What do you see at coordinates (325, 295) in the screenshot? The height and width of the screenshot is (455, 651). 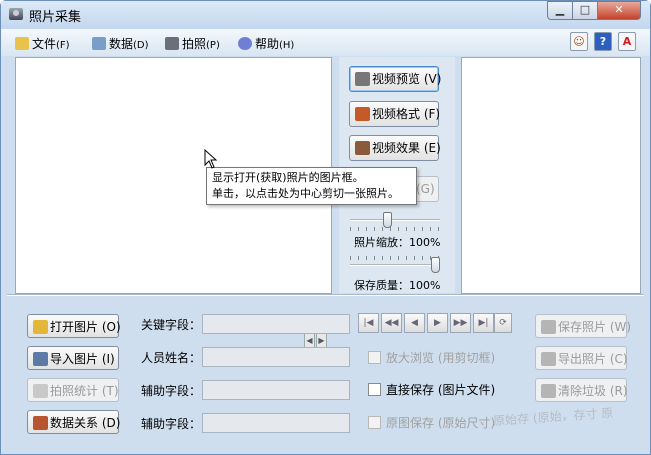 I see `divider` at bounding box center [325, 295].